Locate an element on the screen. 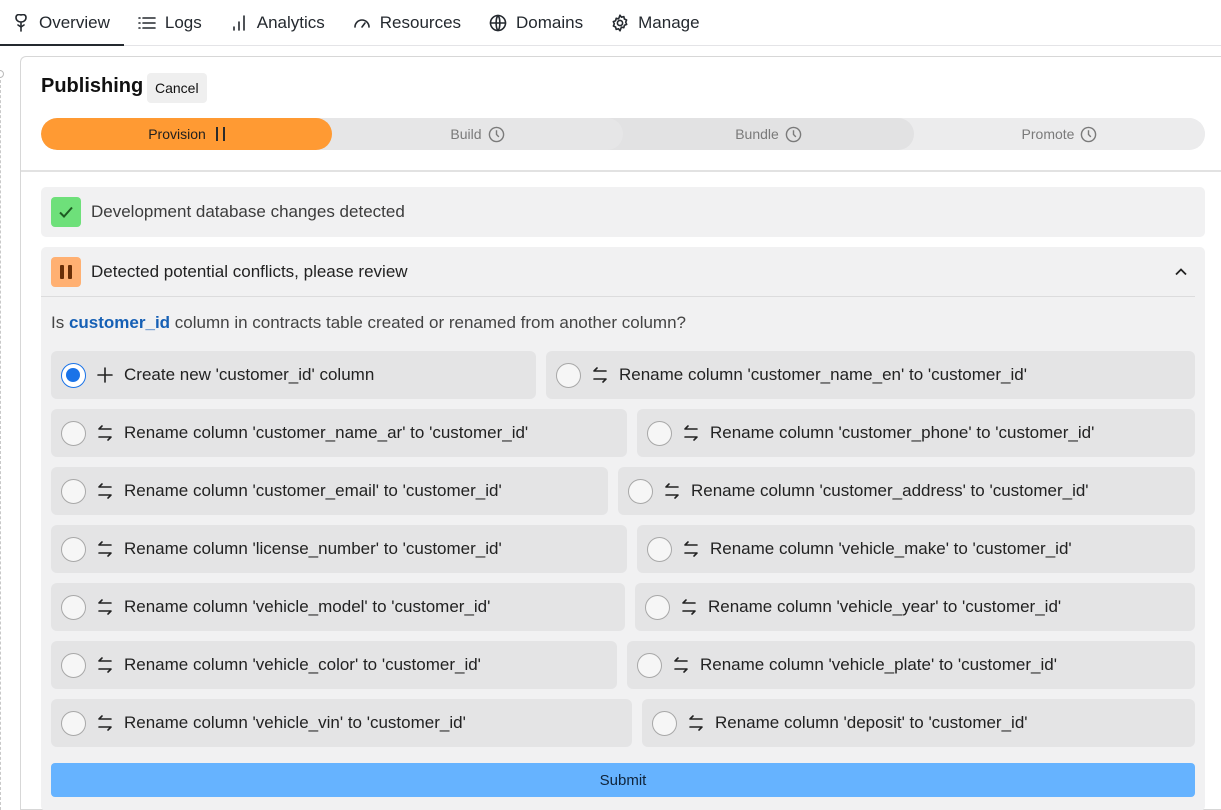 This screenshot has width=1221, height=810. tab-label: Resources is located at coordinates (420, 22).